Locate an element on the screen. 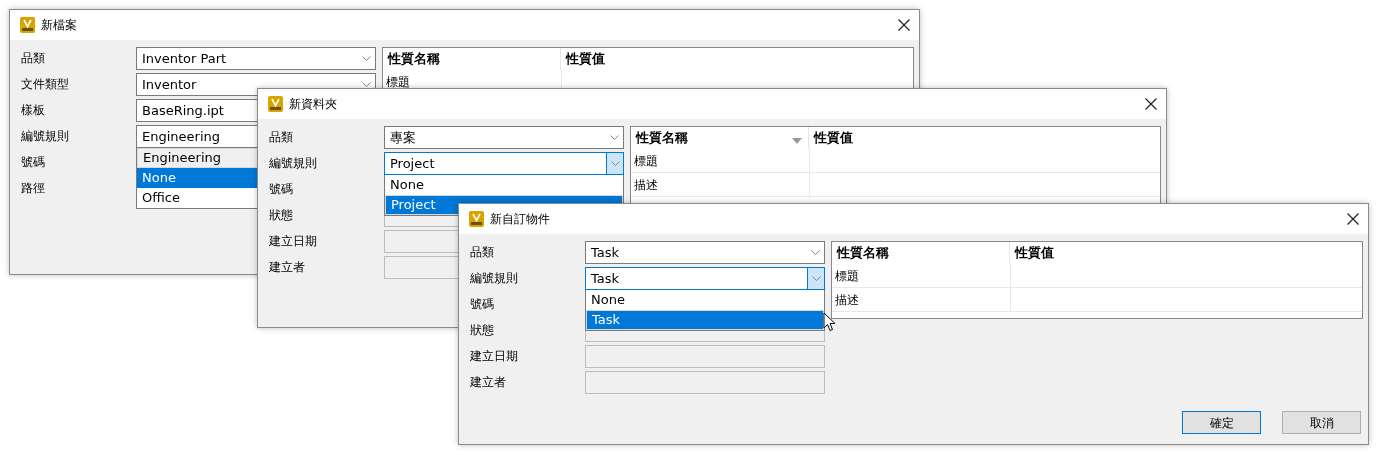  window-title: 新自訂物件 is located at coordinates (520, 219).